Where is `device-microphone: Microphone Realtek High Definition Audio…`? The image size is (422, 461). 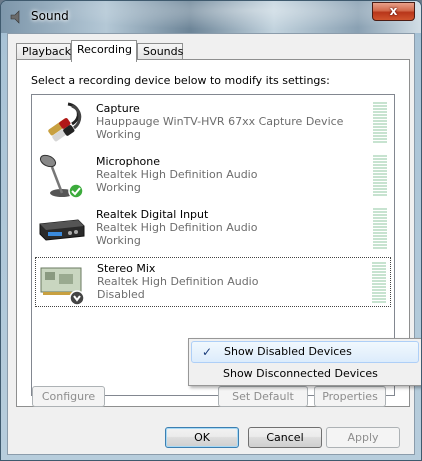 device-microphone: Microphone Realtek High Definition Audio… is located at coordinates (213, 176).